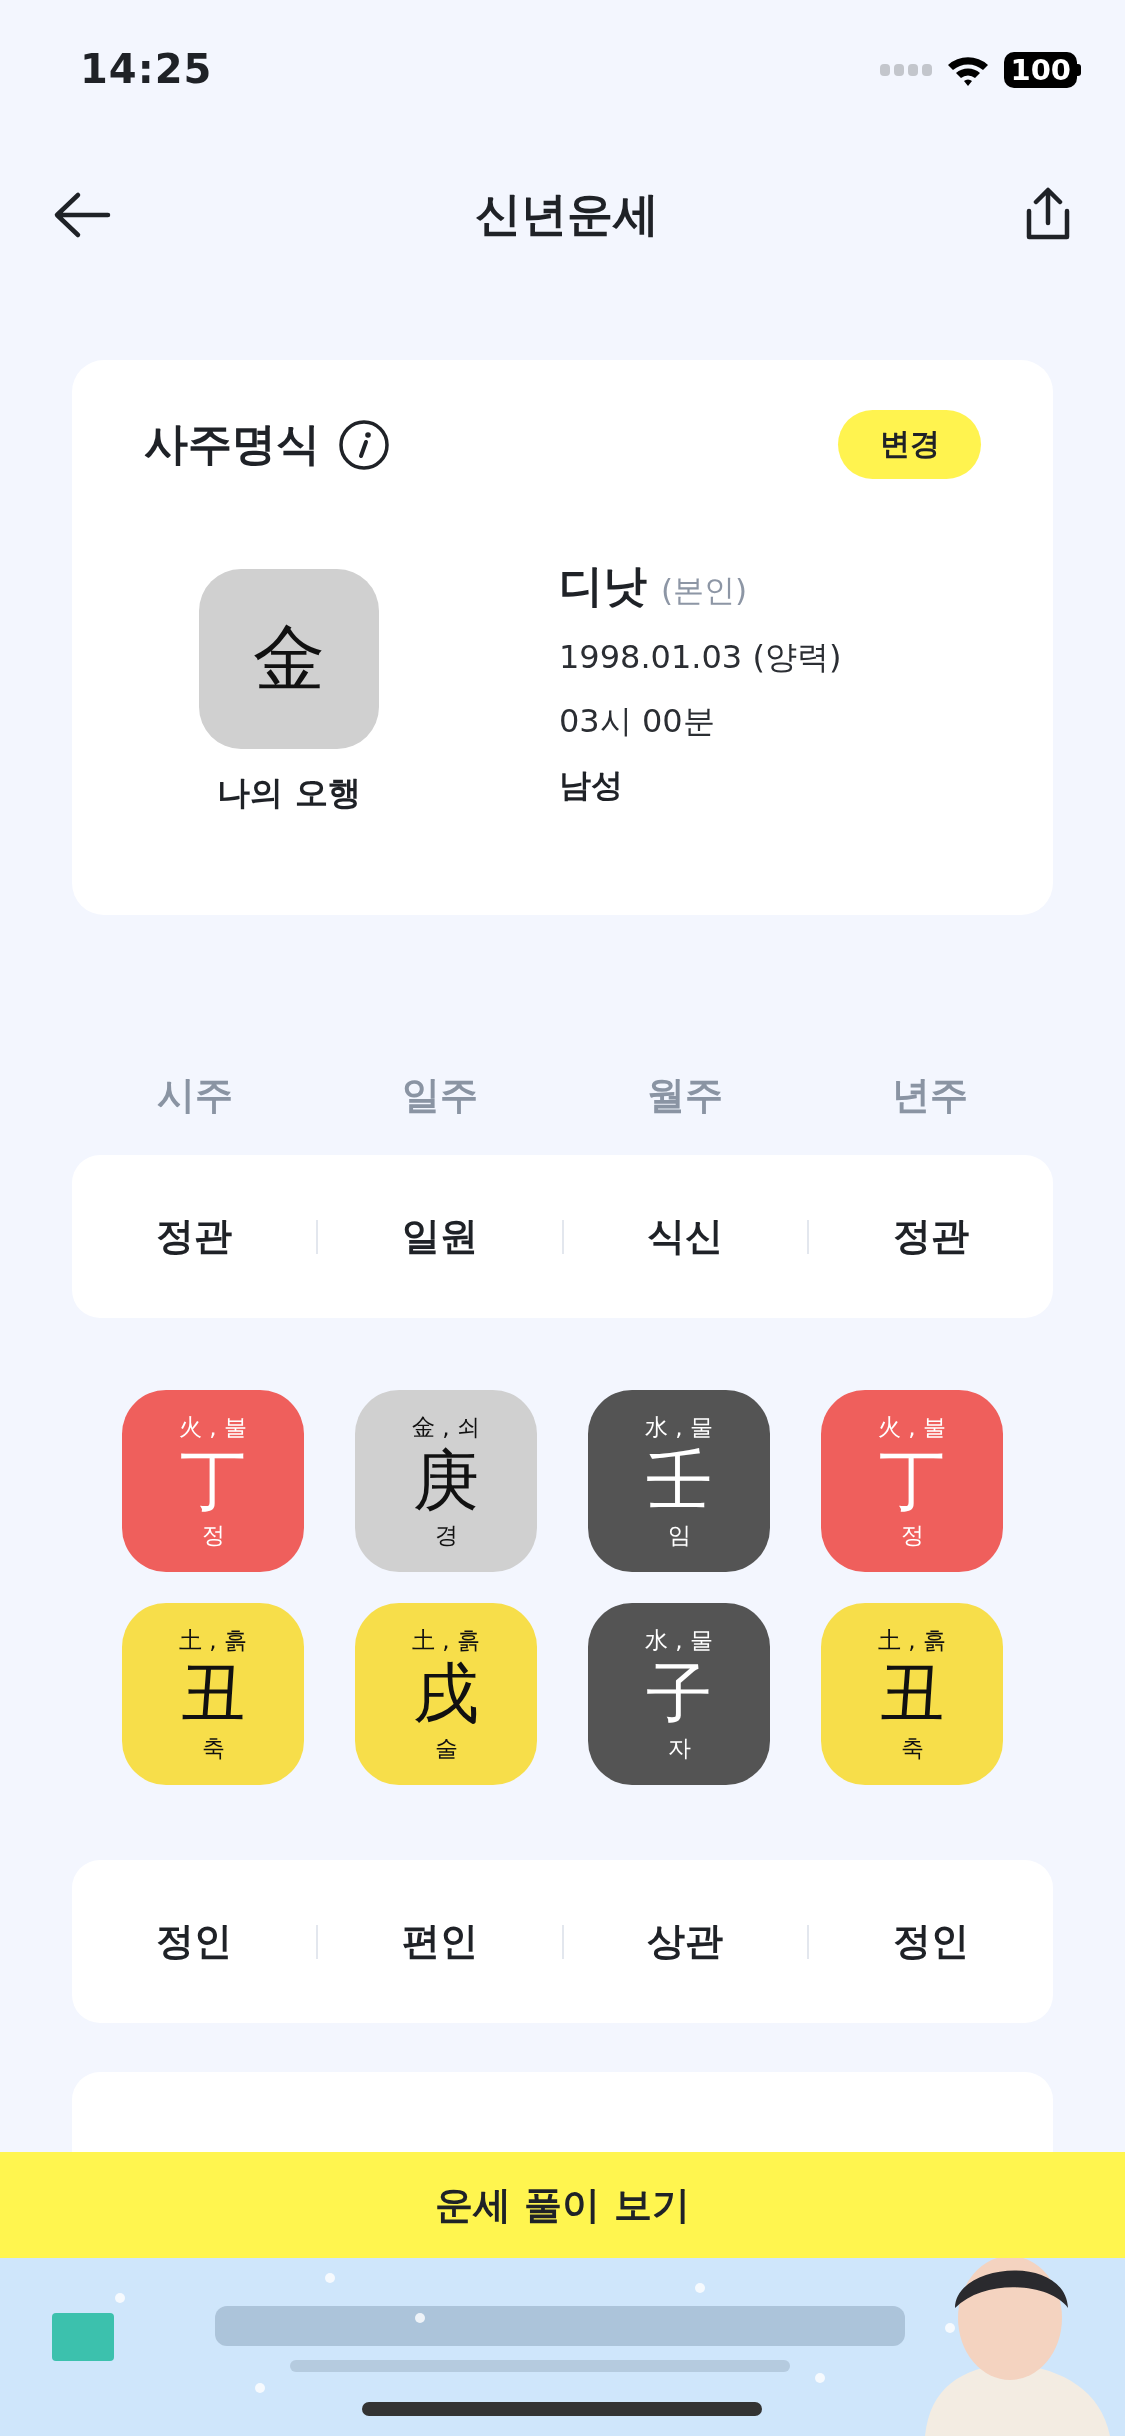  Describe the element at coordinates (289, 793) in the screenshot. I see `element-label: 나의 오행` at that location.